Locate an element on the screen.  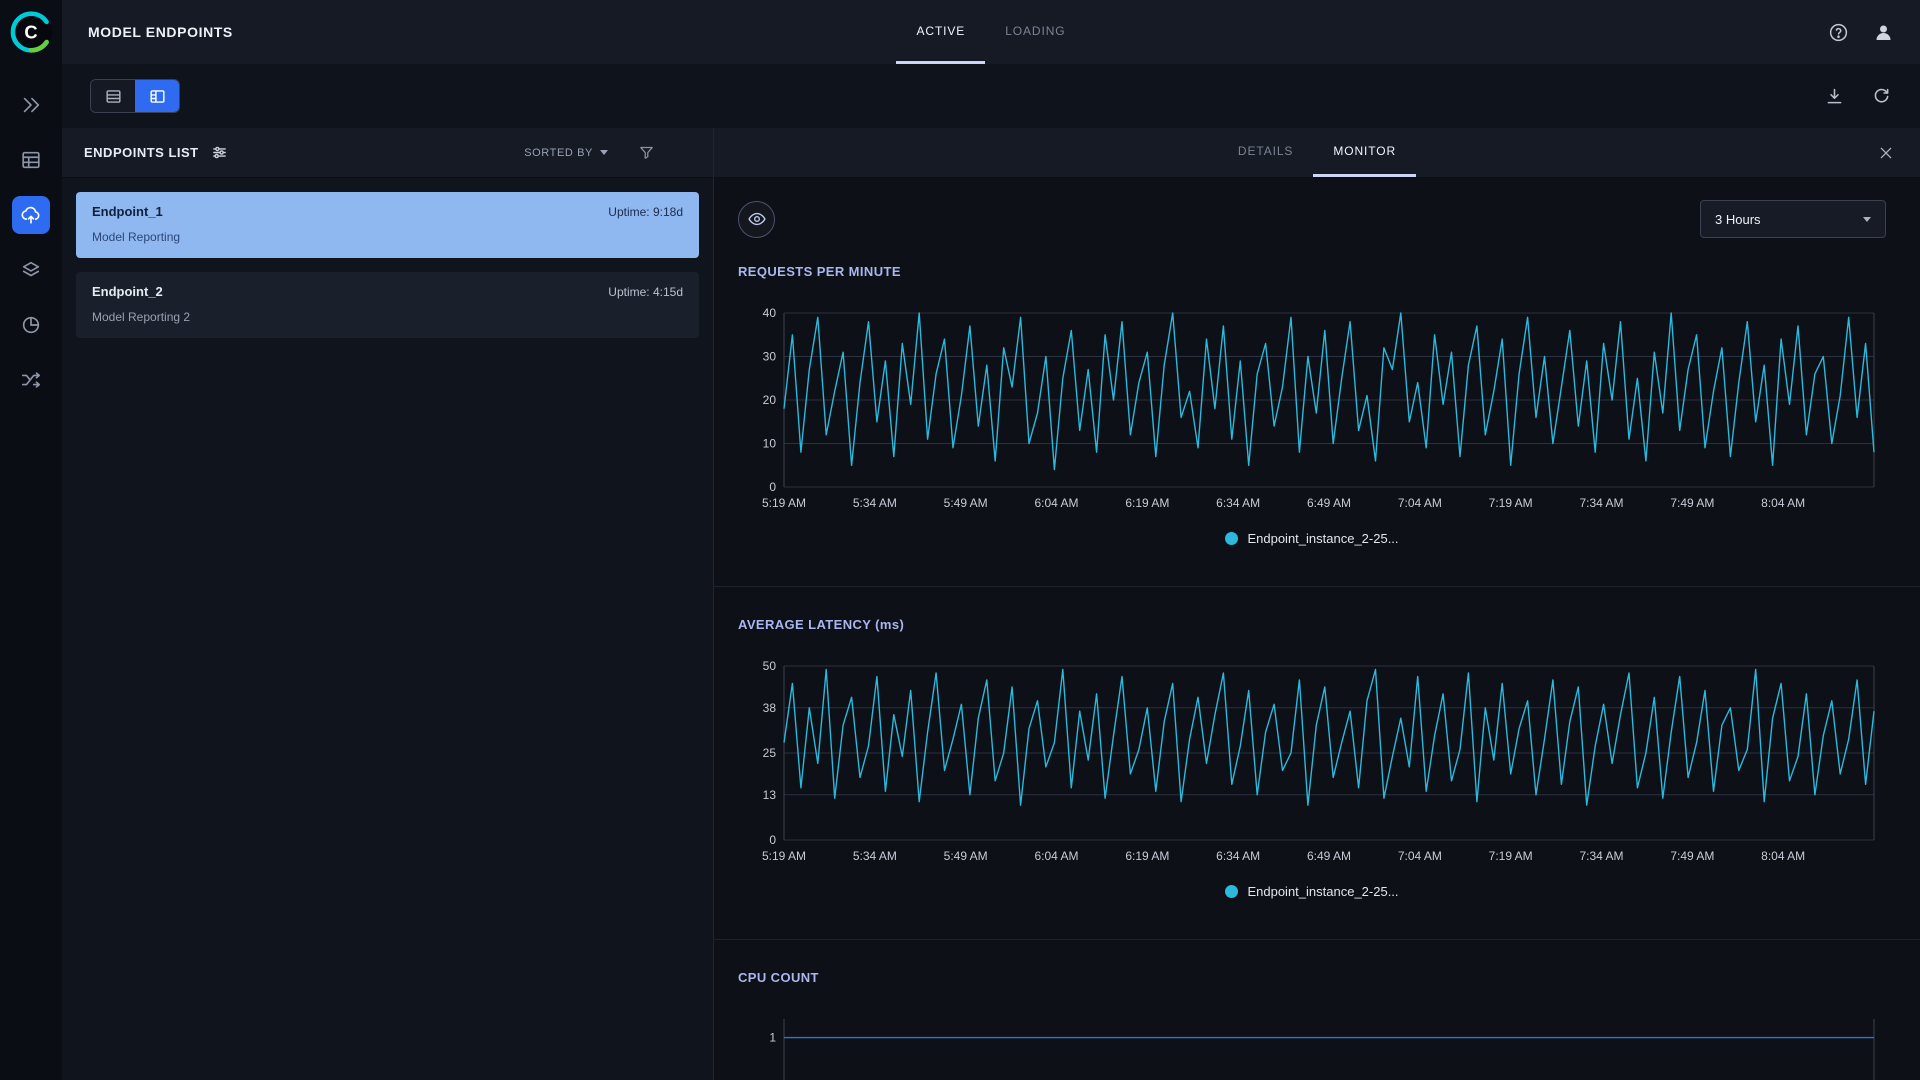
tab-active: ACTIVE is located at coordinates (941, 32).